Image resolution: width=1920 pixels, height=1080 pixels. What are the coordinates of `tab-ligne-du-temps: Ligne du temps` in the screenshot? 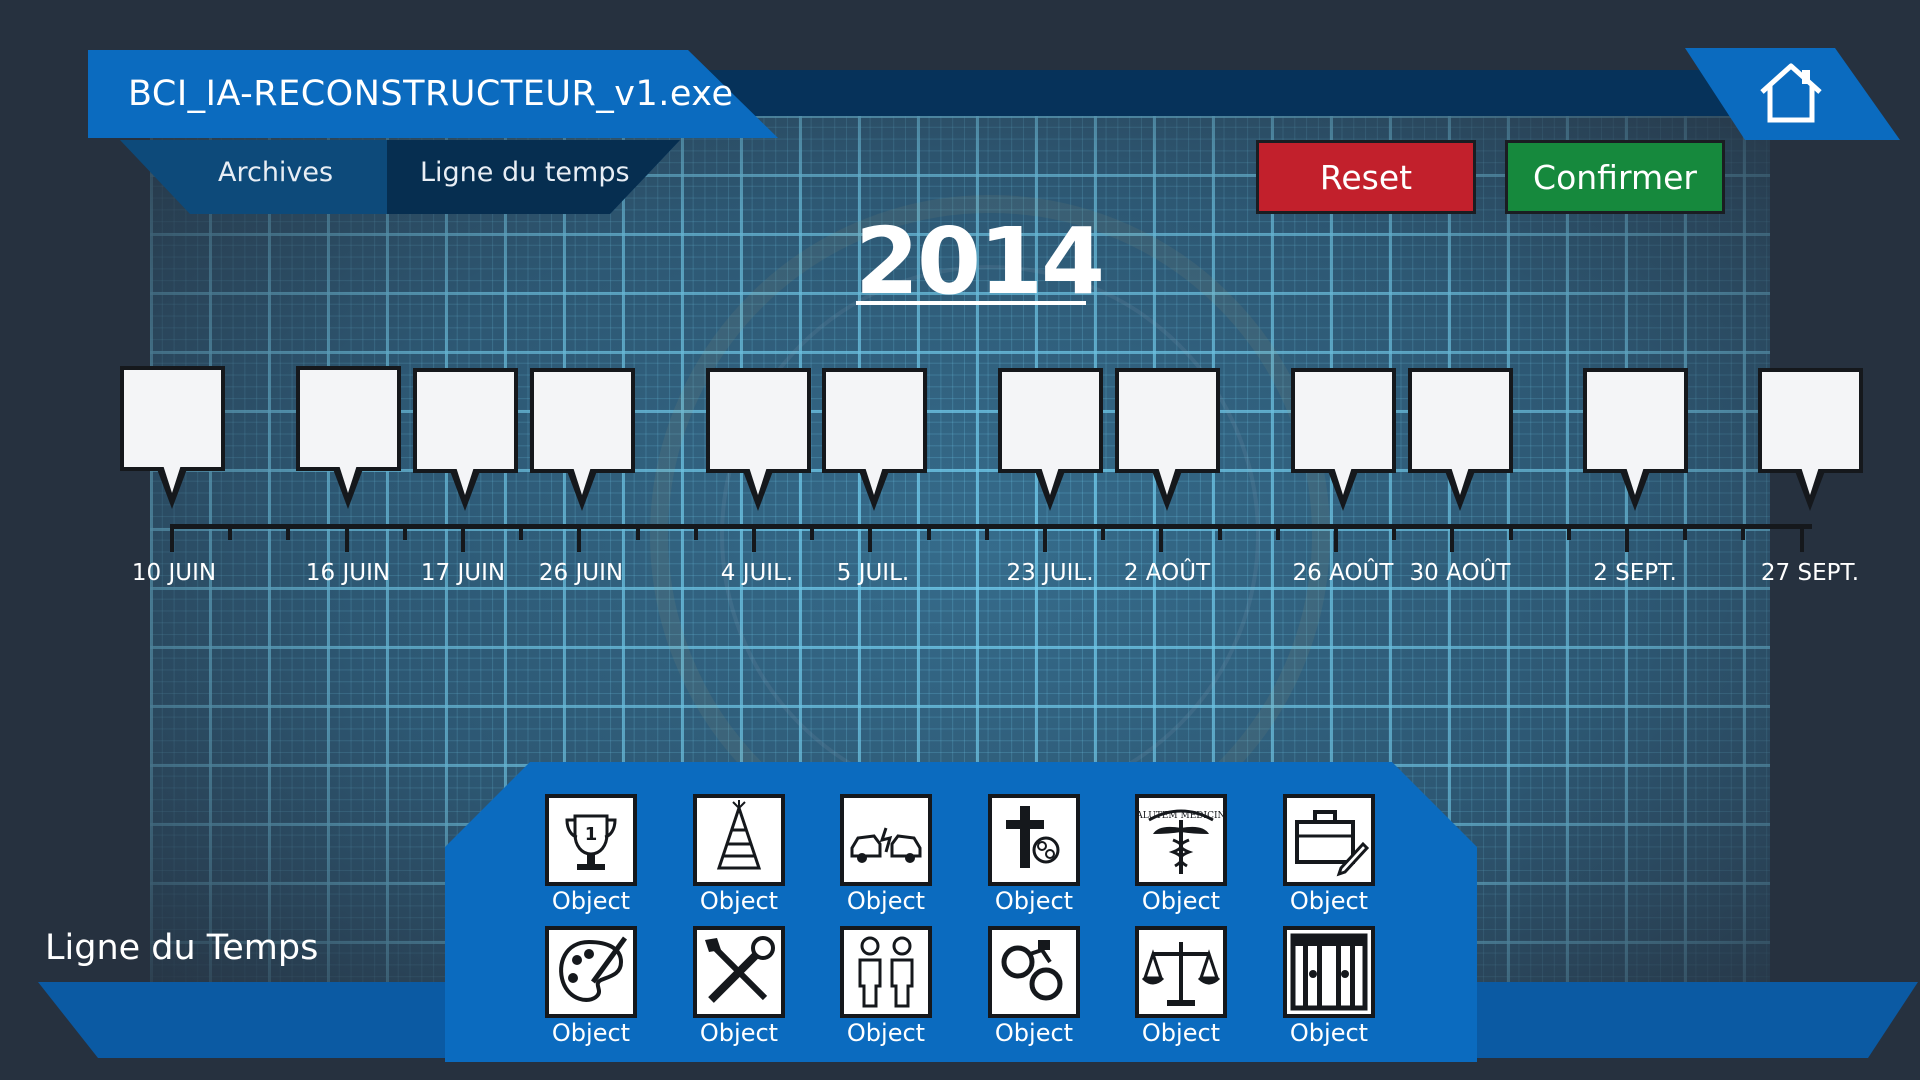 It's located at (525, 172).